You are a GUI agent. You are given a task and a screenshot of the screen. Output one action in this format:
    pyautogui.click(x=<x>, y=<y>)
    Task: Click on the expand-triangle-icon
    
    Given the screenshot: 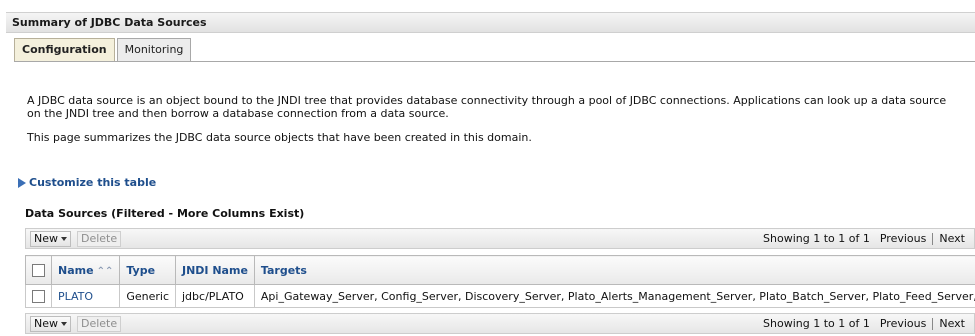 What is the action you would take?
    pyautogui.click(x=22, y=182)
    